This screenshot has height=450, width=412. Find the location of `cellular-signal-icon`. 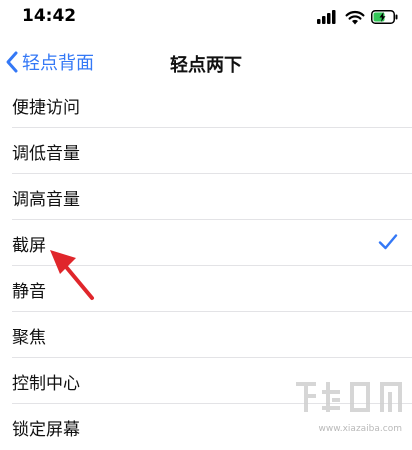

cellular-signal-icon is located at coordinates (326, 17).